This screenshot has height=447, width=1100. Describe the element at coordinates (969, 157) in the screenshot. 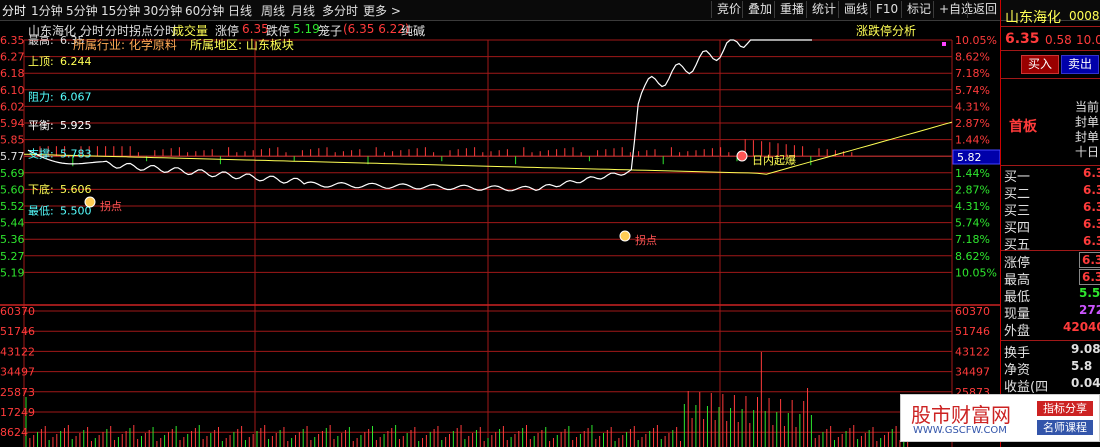

I see `current-price-value: 5.82` at that location.